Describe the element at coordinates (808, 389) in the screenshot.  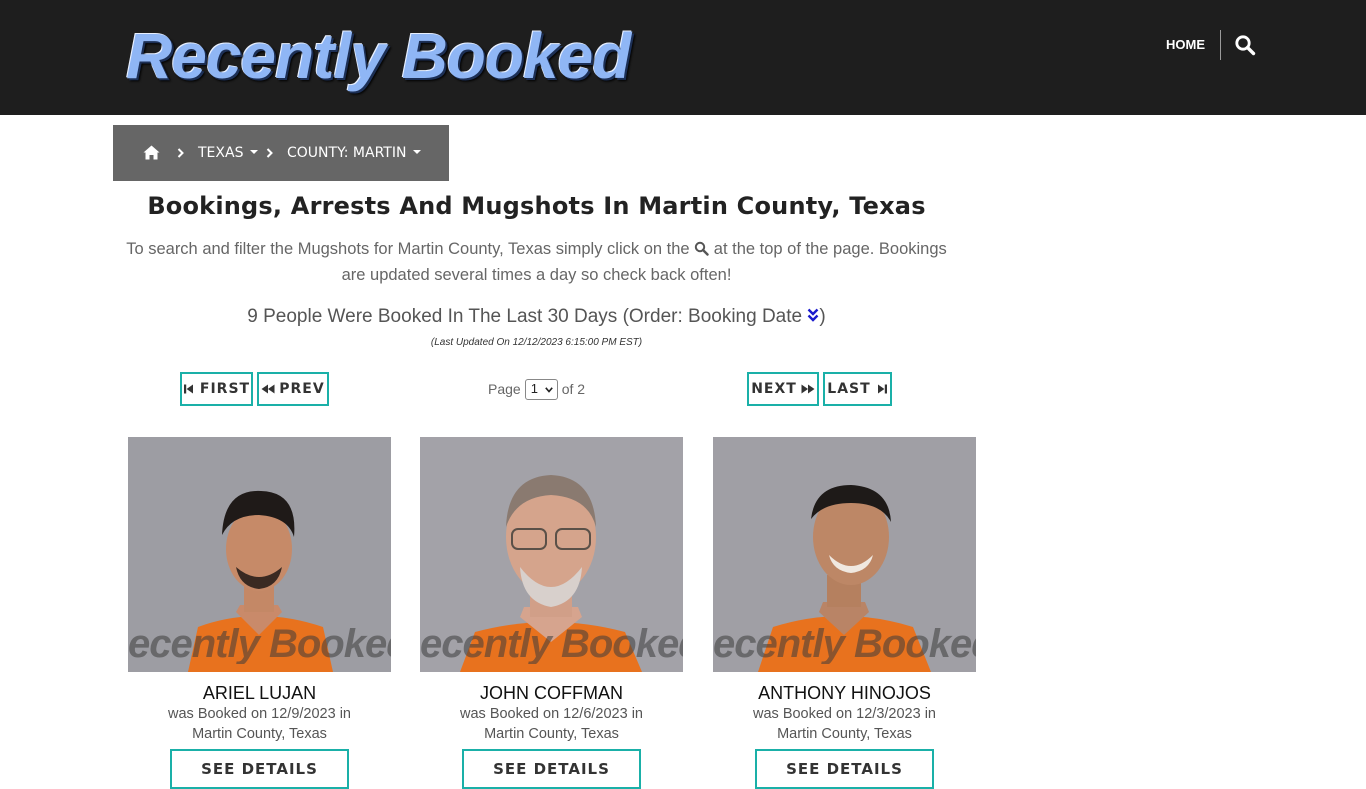
I see `fast-forward-icon` at that location.